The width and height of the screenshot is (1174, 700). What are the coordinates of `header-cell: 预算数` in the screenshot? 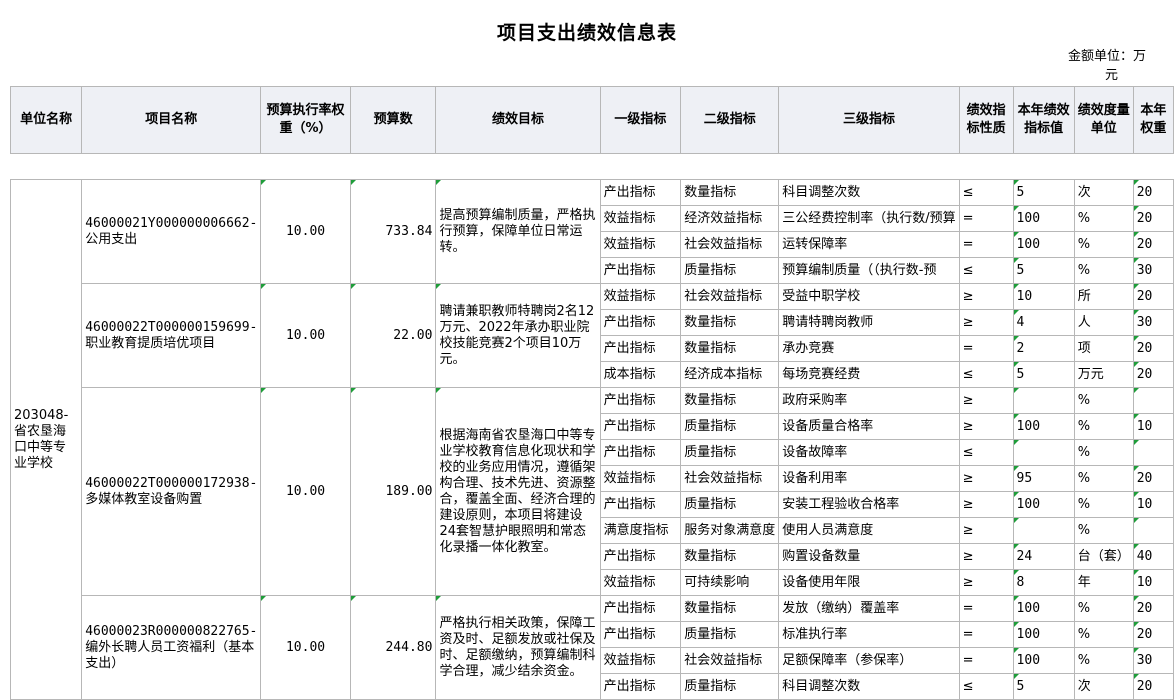 It's located at (393, 120).